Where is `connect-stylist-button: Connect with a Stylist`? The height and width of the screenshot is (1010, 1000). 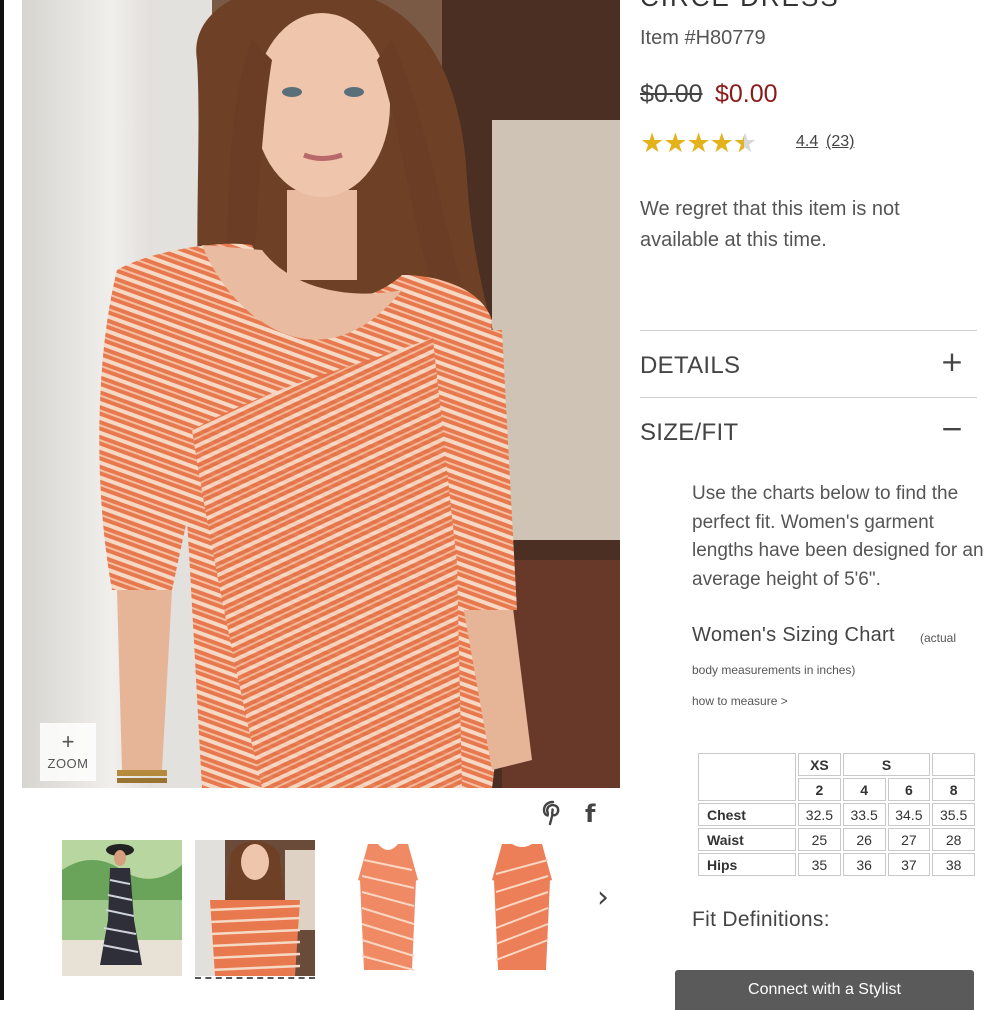 connect-stylist-button: Connect with a Stylist is located at coordinates (824, 990).